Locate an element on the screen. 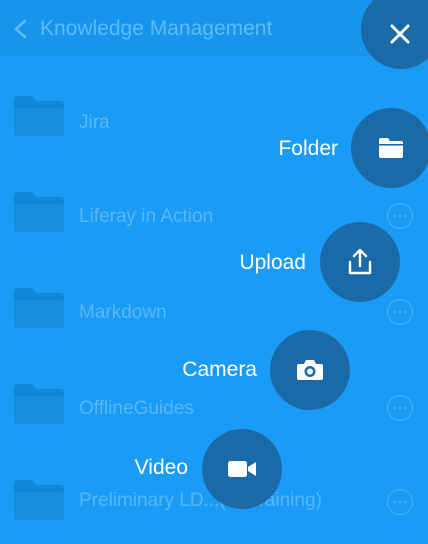 This screenshot has width=428, height=544. video-action-label: Video is located at coordinates (161, 468).